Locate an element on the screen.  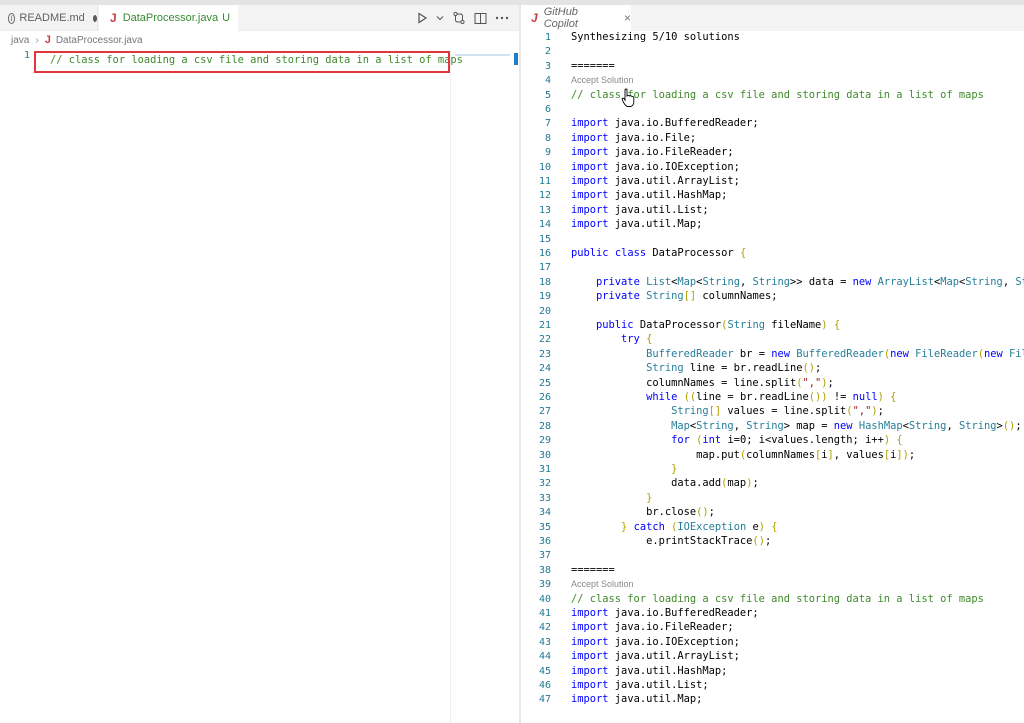
code-line: 35 } catch (IOException e) { is located at coordinates (772, 528).